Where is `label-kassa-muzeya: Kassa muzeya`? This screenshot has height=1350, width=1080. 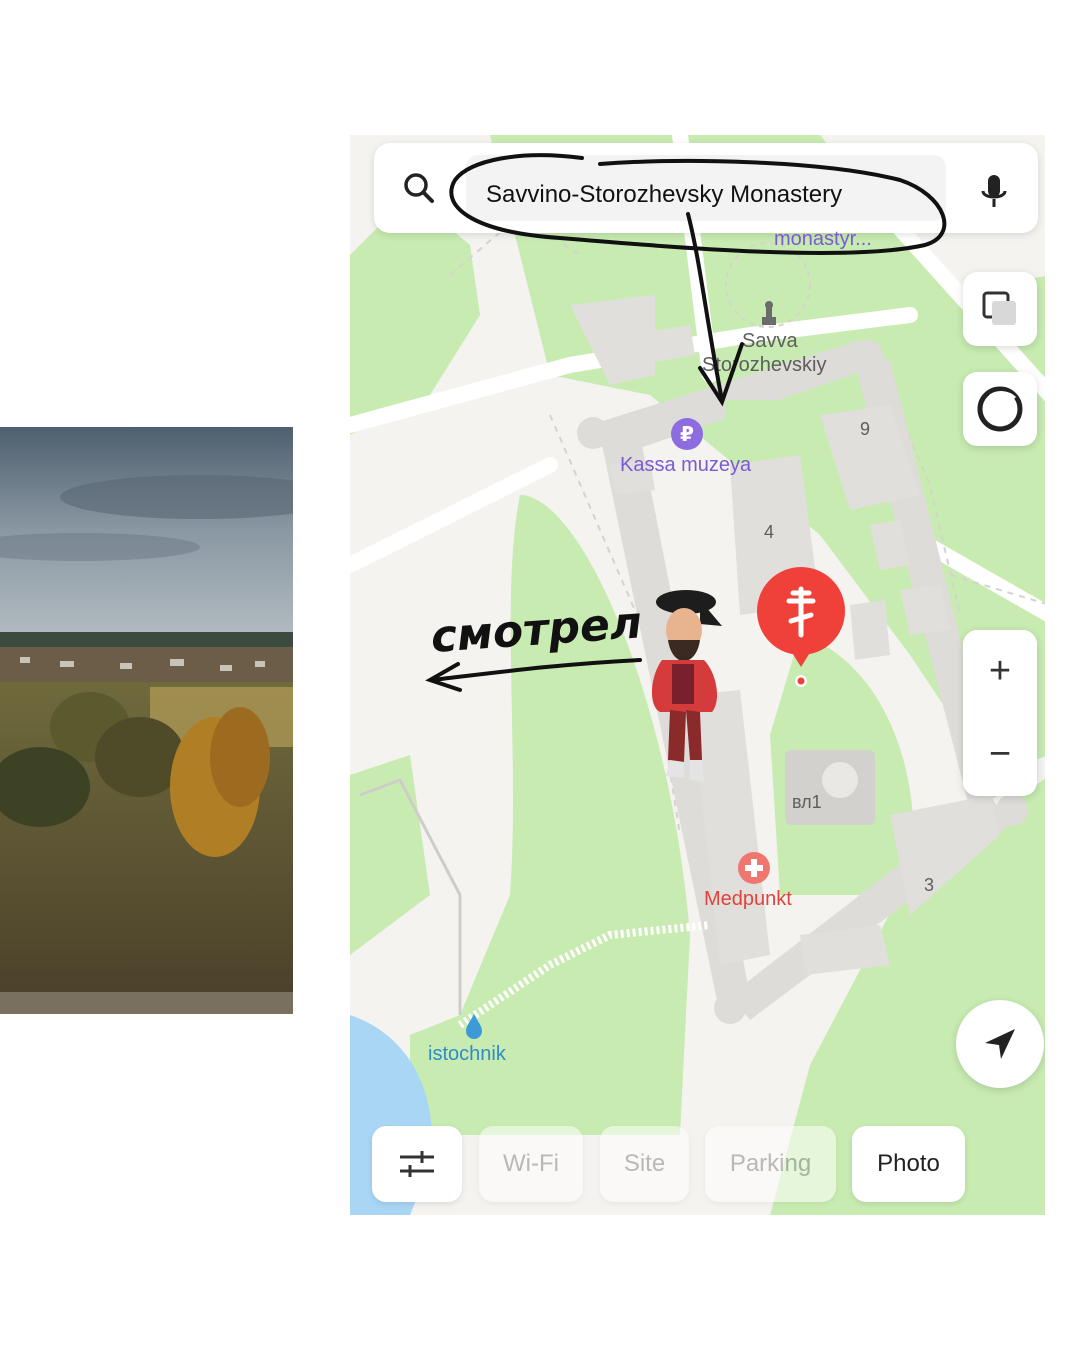
label-kassa-muzeya: Kassa muzeya is located at coordinates (685, 465).